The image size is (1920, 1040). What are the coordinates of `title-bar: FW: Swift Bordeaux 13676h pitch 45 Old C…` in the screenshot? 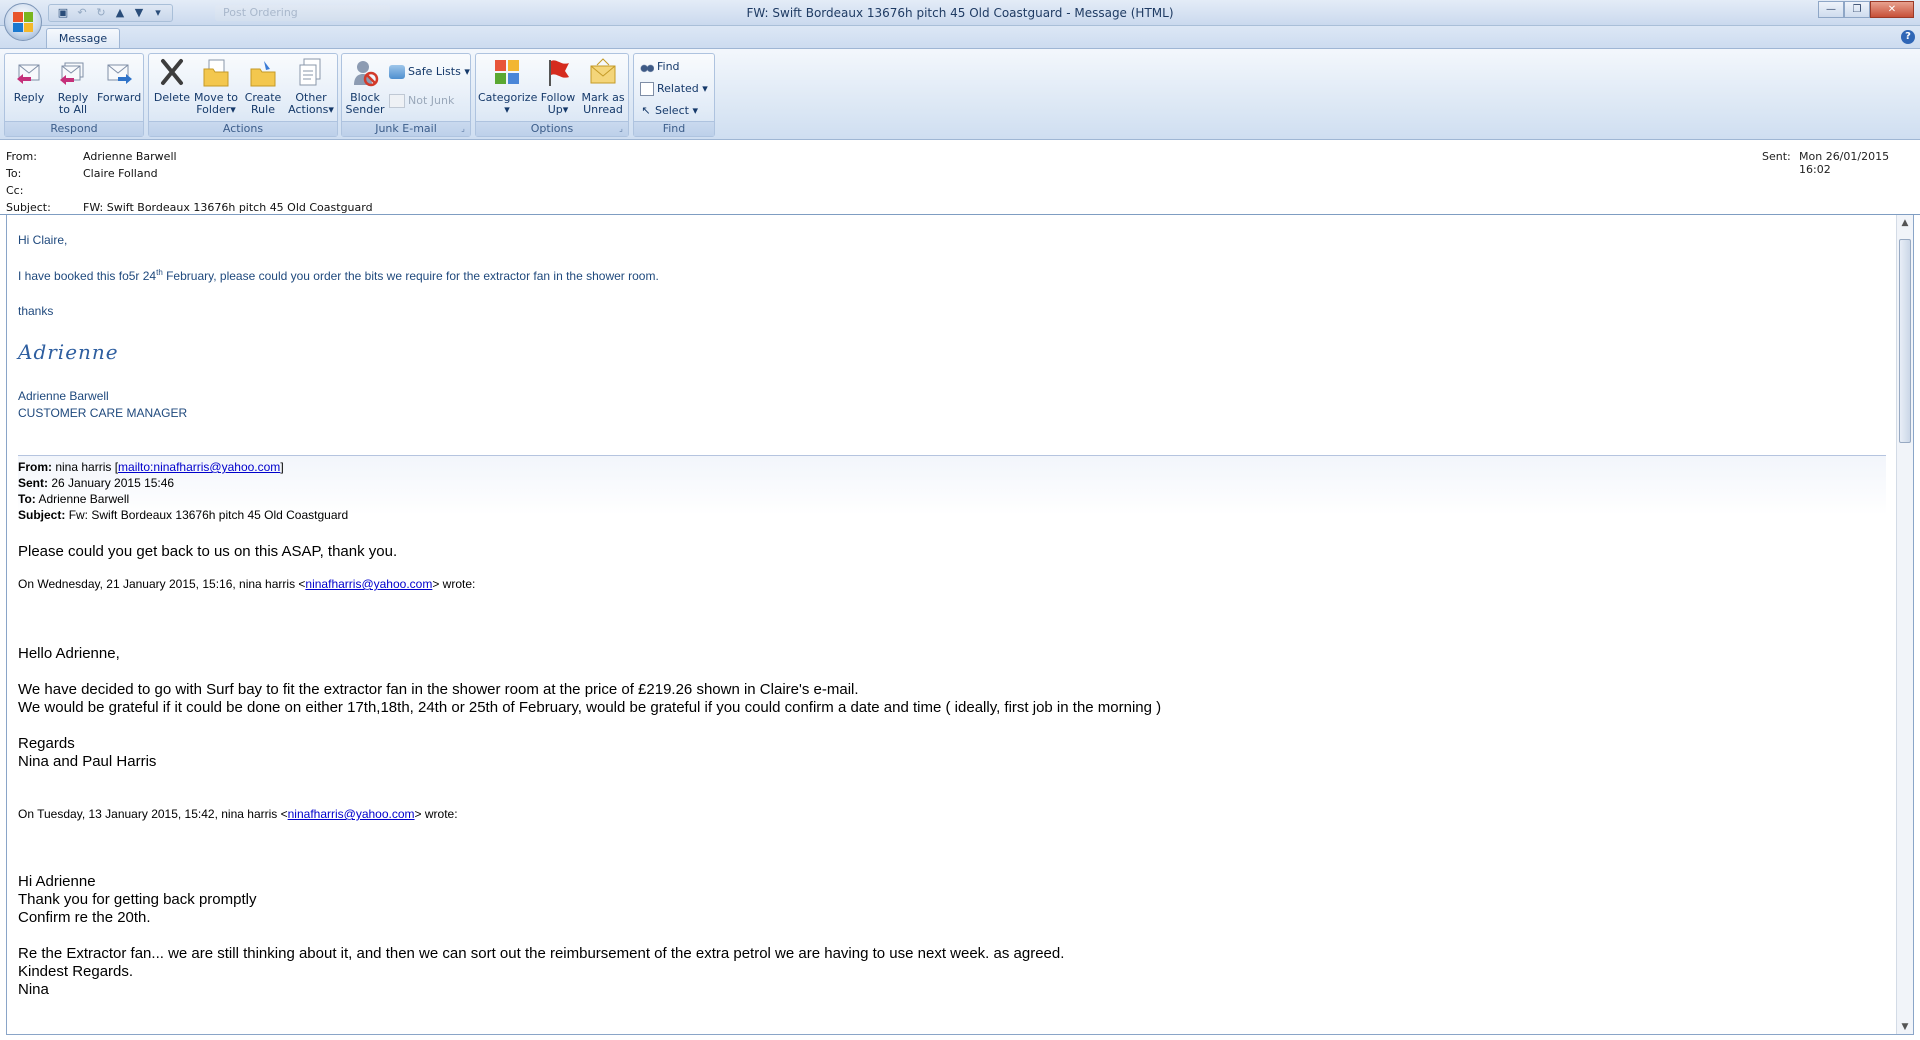 It's located at (960, 13).